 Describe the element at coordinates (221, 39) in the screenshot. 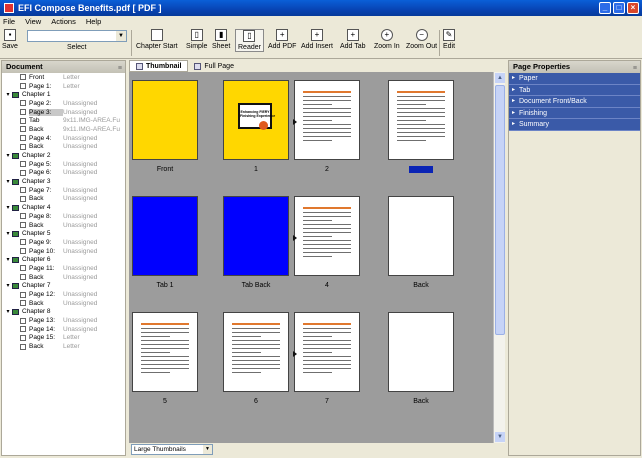

I see `sheet-view-button: ▮ Sheet` at that location.